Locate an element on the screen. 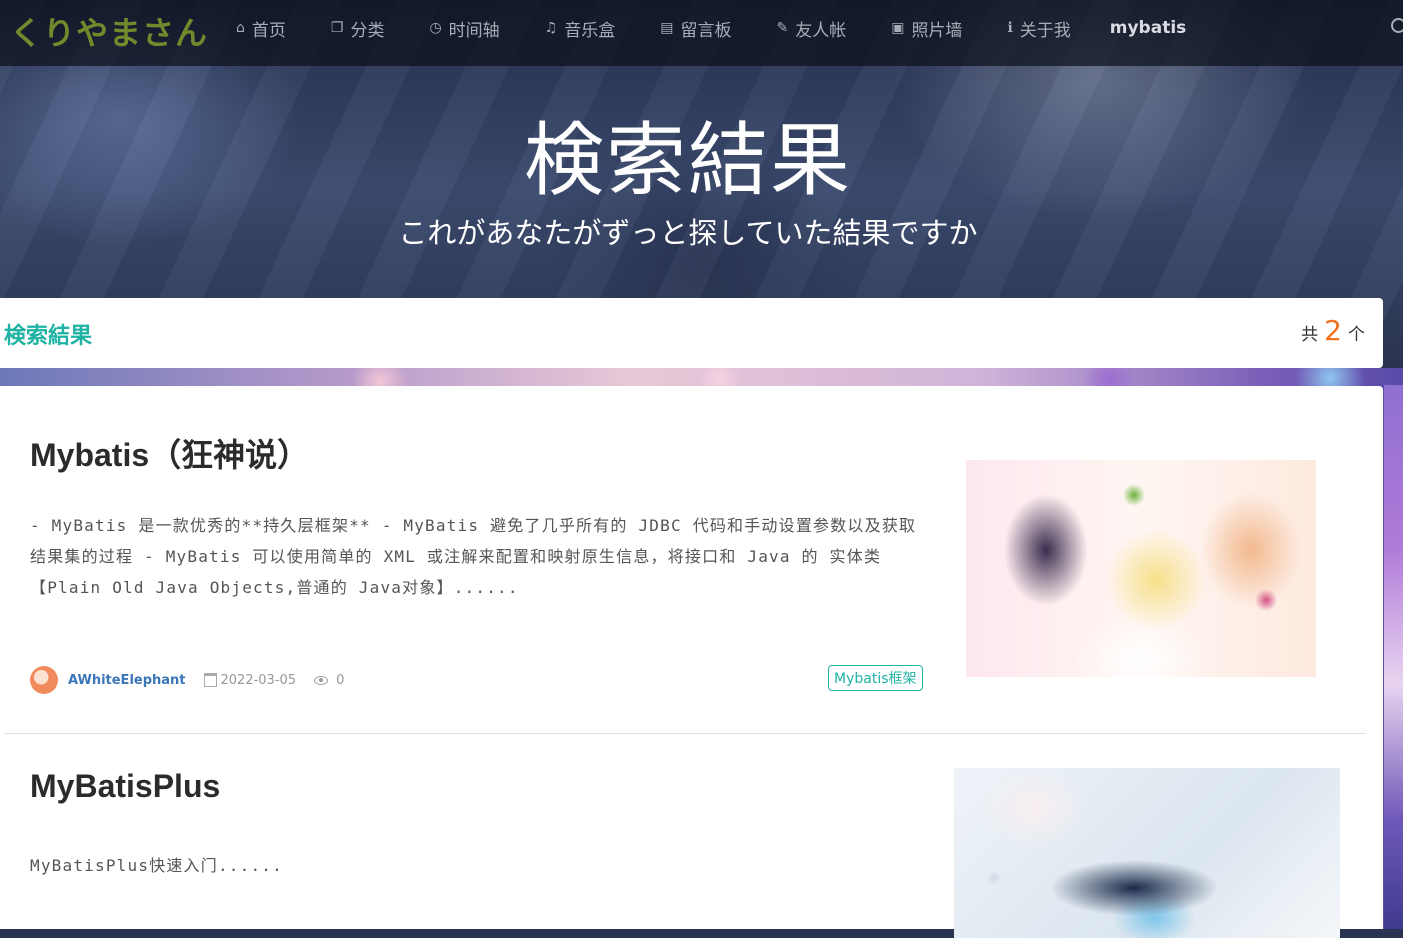  nav-item-label: 留言板 is located at coordinates (706, 30).